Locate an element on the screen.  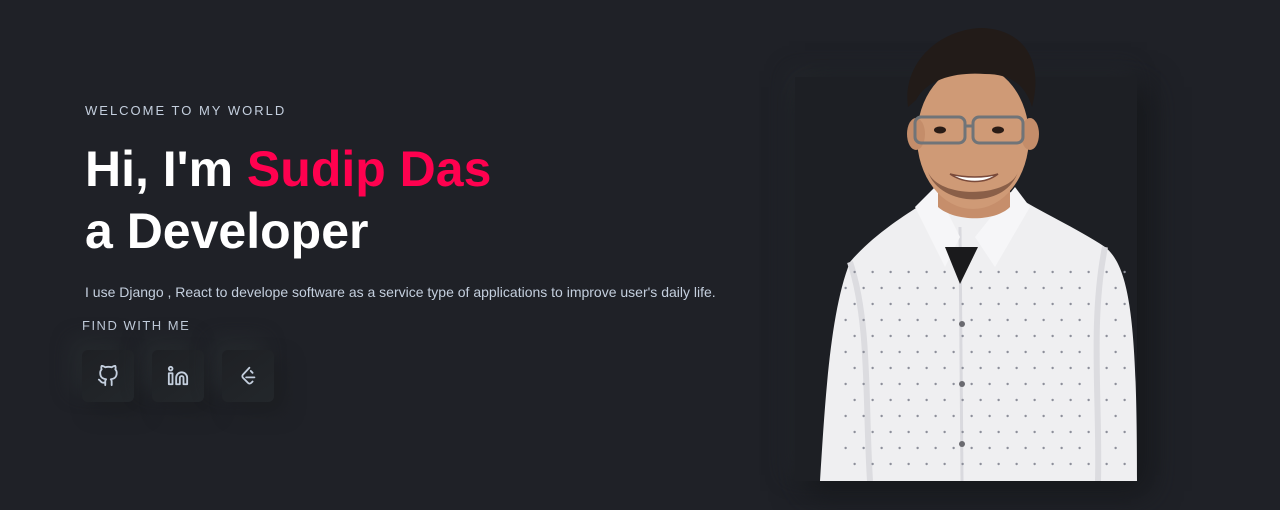
social-links is located at coordinates (178, 376).